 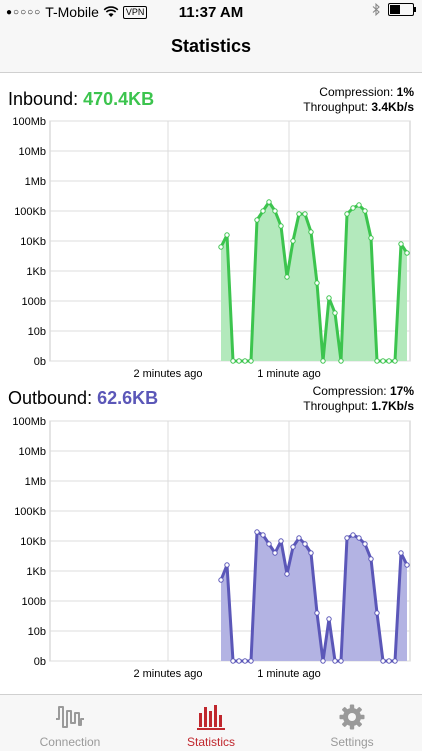 What do you see at coordinates (29, 122) in the screenshot?
I see `inbound-y-tick-label: 100Mb` at bounding box center [29, 122].